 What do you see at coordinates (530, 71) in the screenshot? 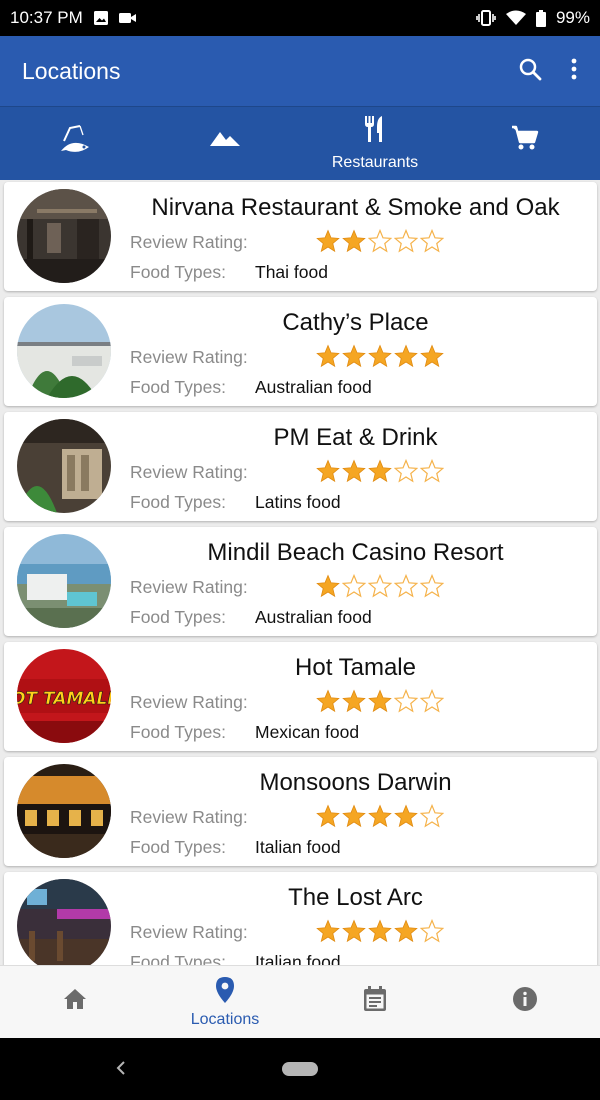
I see `search-icon` at bounding box center [530, 71].